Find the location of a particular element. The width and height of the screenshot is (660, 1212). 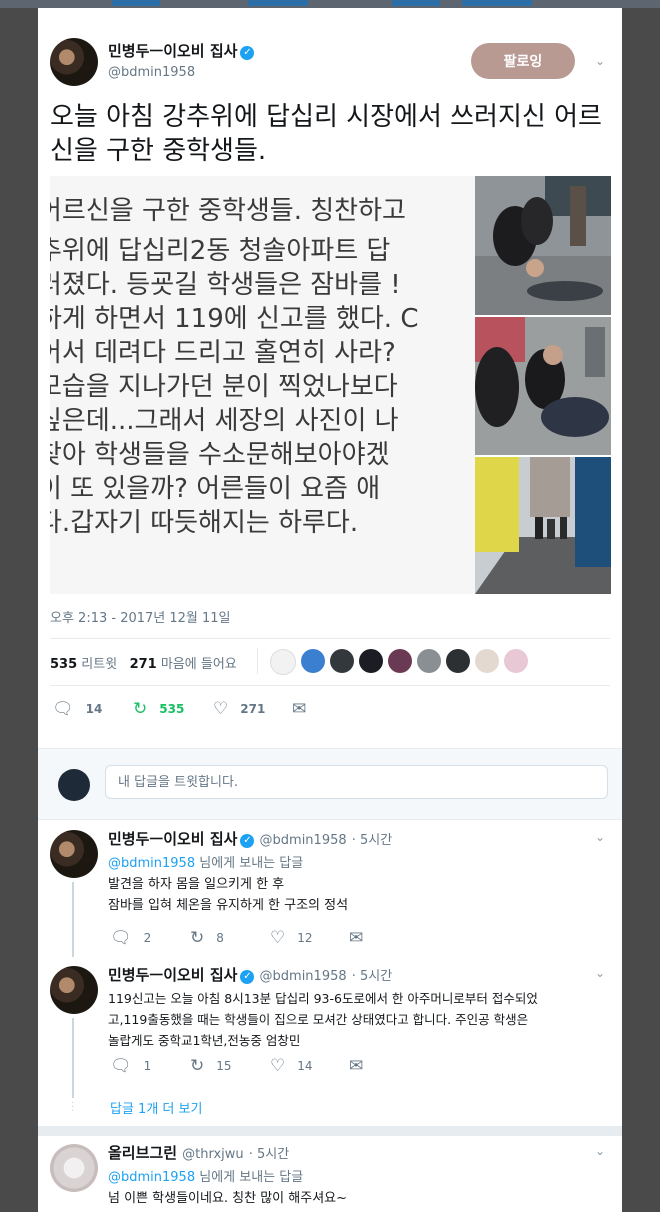

my-avatar is located at coordinates (74, 785).